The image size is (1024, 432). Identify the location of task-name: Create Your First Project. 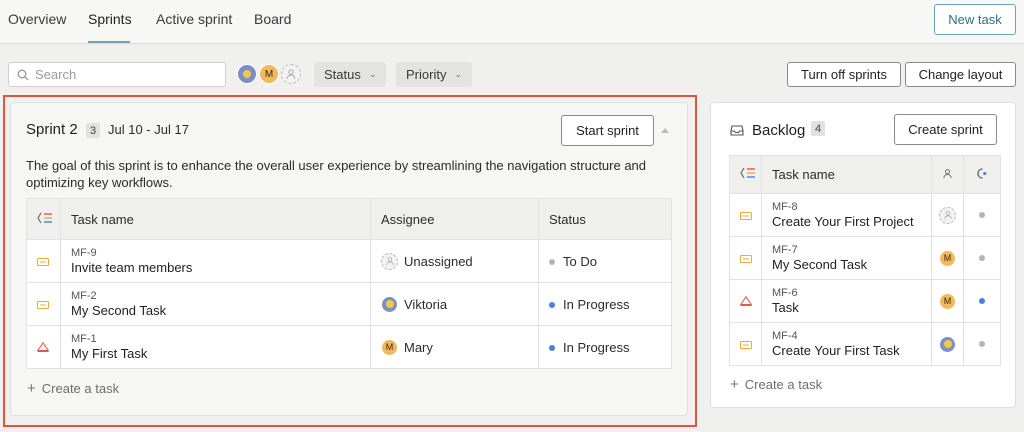
(843, 221).